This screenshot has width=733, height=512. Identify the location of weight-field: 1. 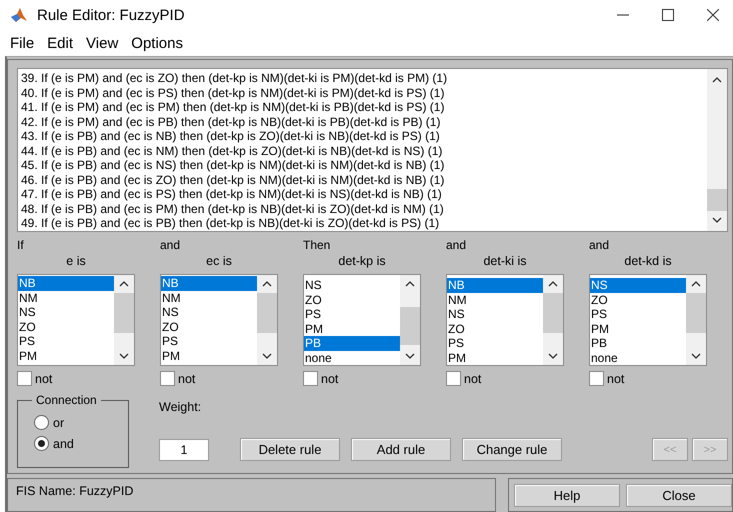
(184, 449).